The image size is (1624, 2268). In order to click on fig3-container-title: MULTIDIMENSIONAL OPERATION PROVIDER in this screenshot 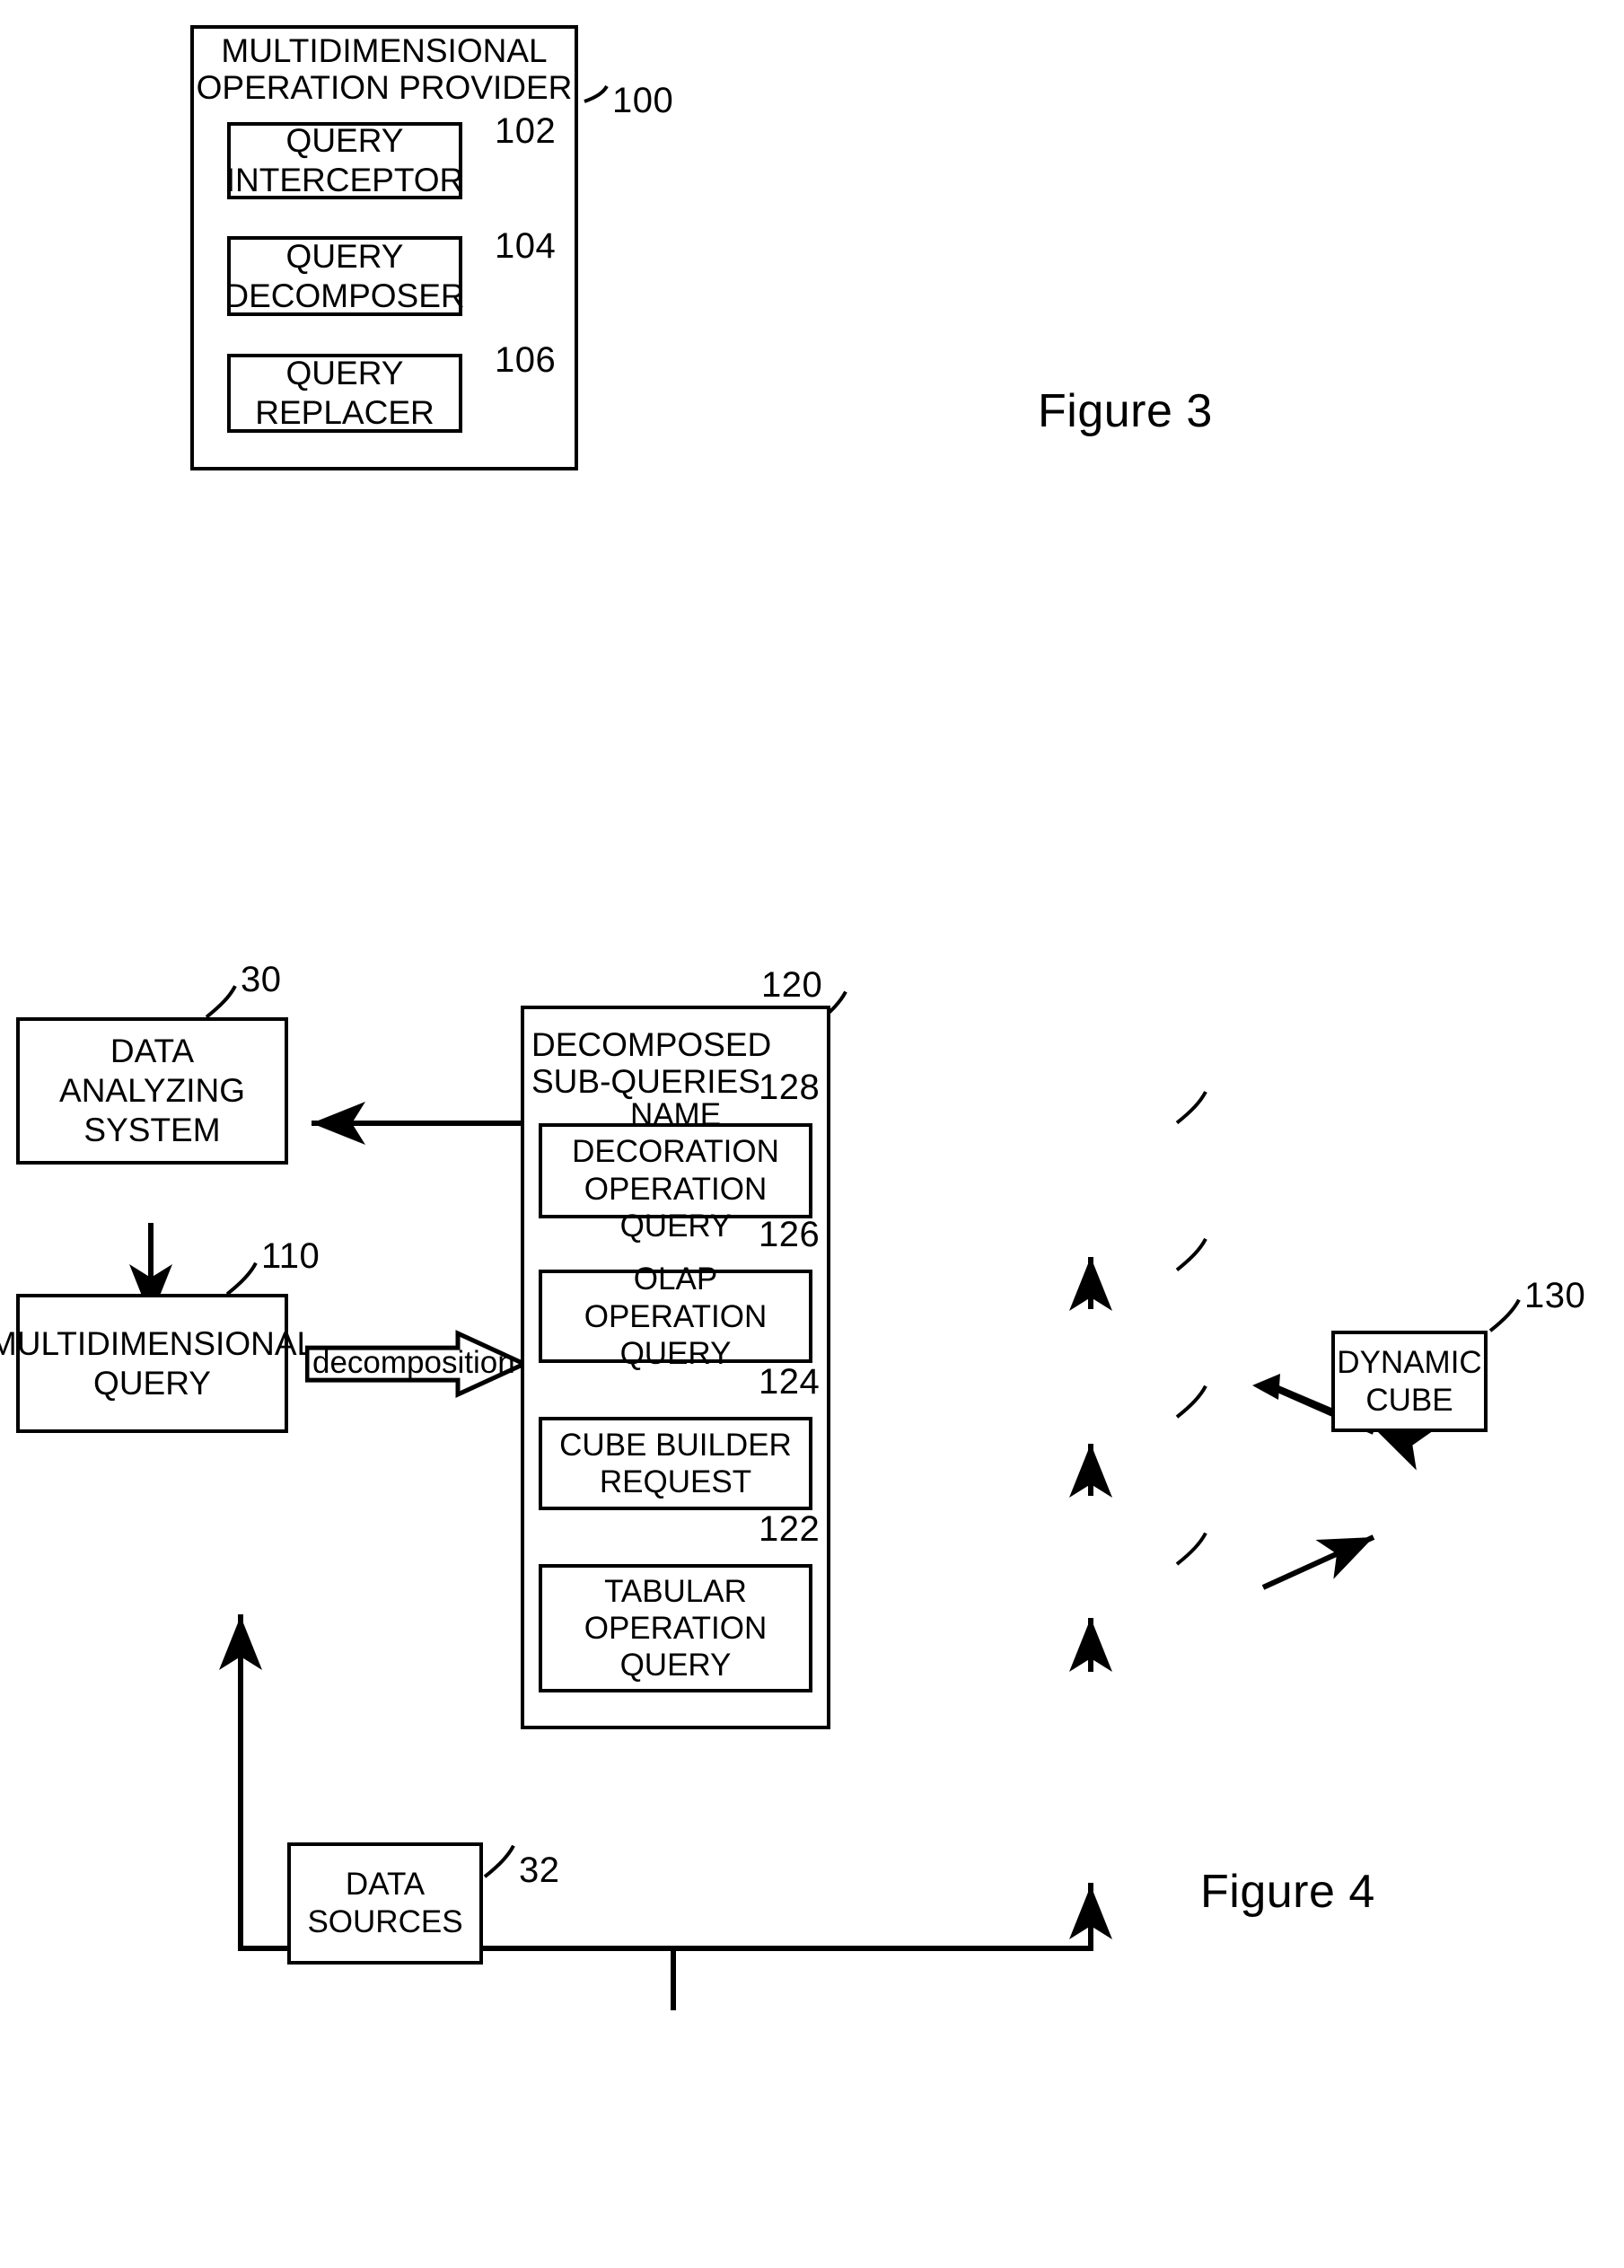, I will do `click(384, 69)`.